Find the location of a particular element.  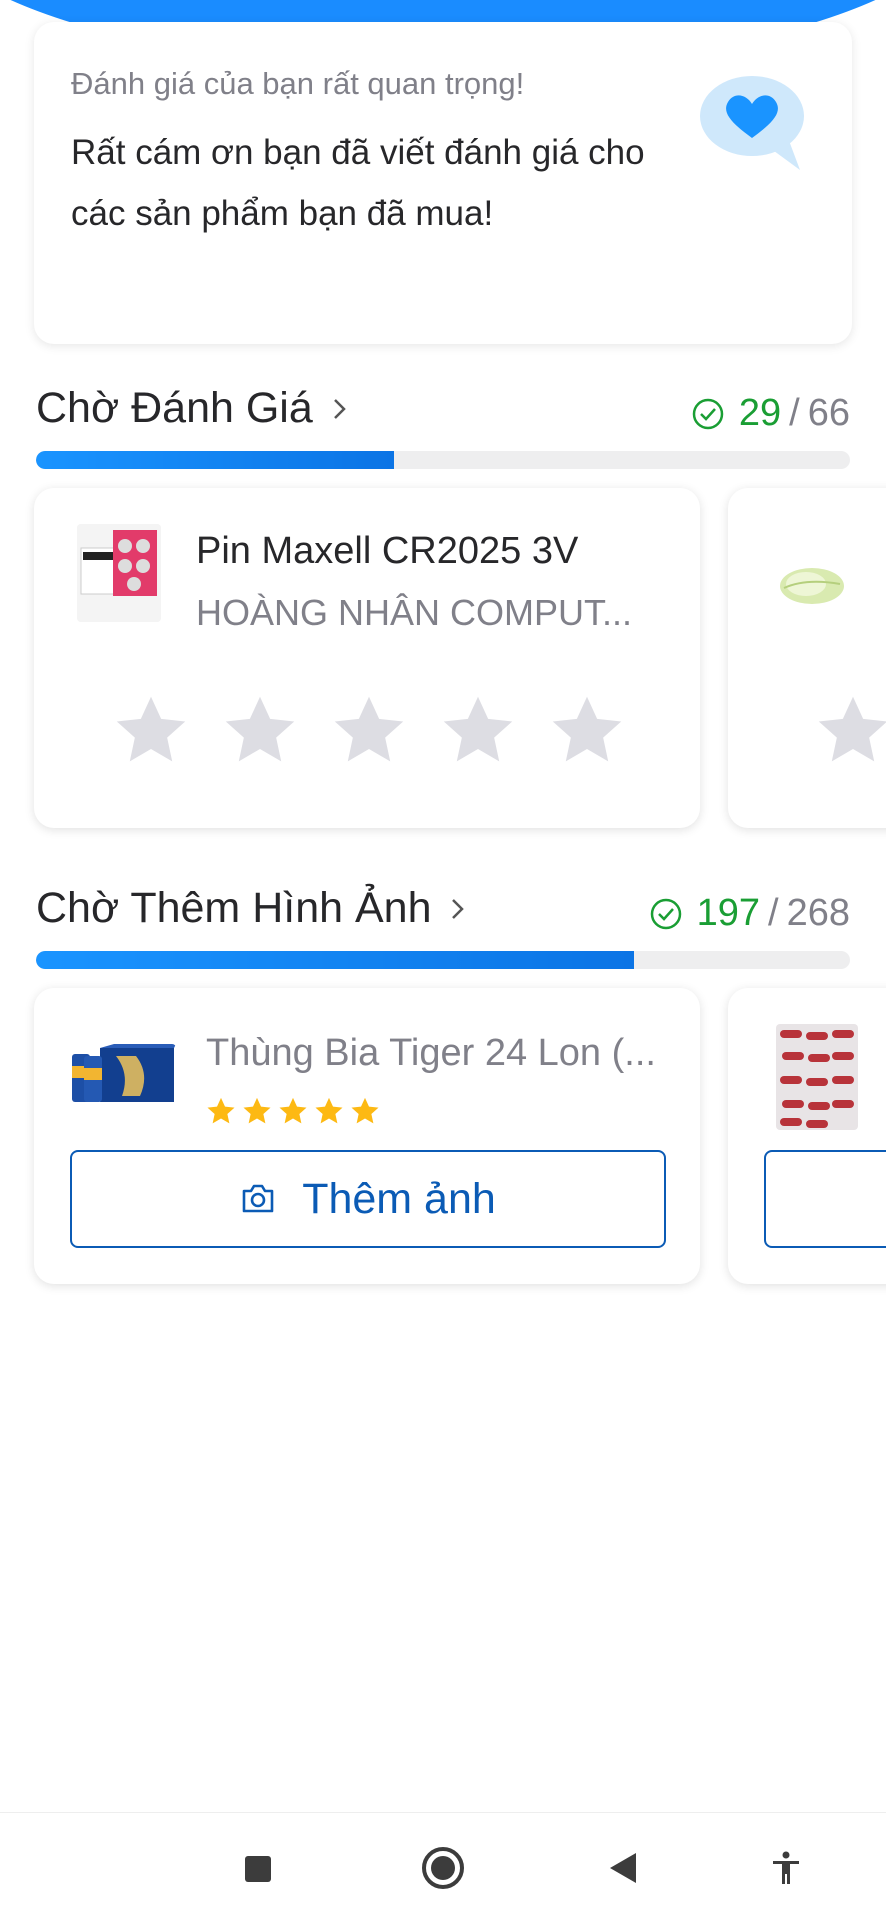

pending-reviews-count: 29/66 is located at coordinates (770, 413).